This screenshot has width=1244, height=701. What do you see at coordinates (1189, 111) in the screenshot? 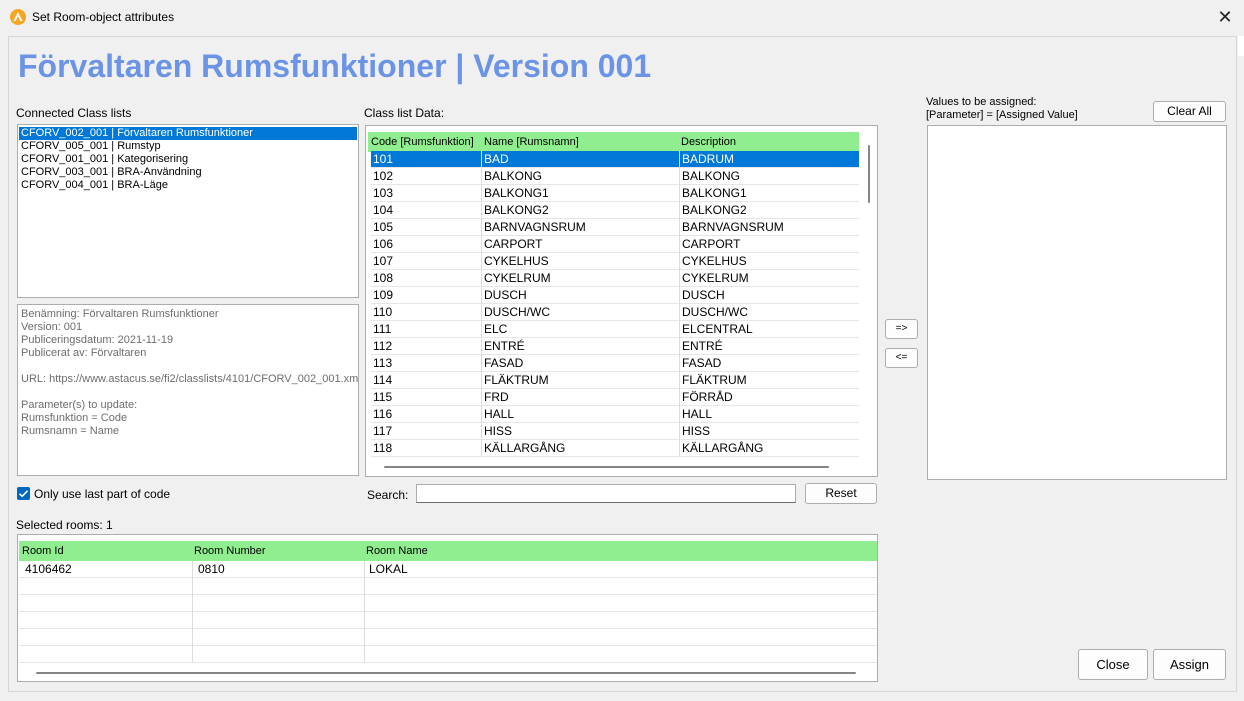
I see `clear-all-button: Clear All` at bounding box center [1189, 111].